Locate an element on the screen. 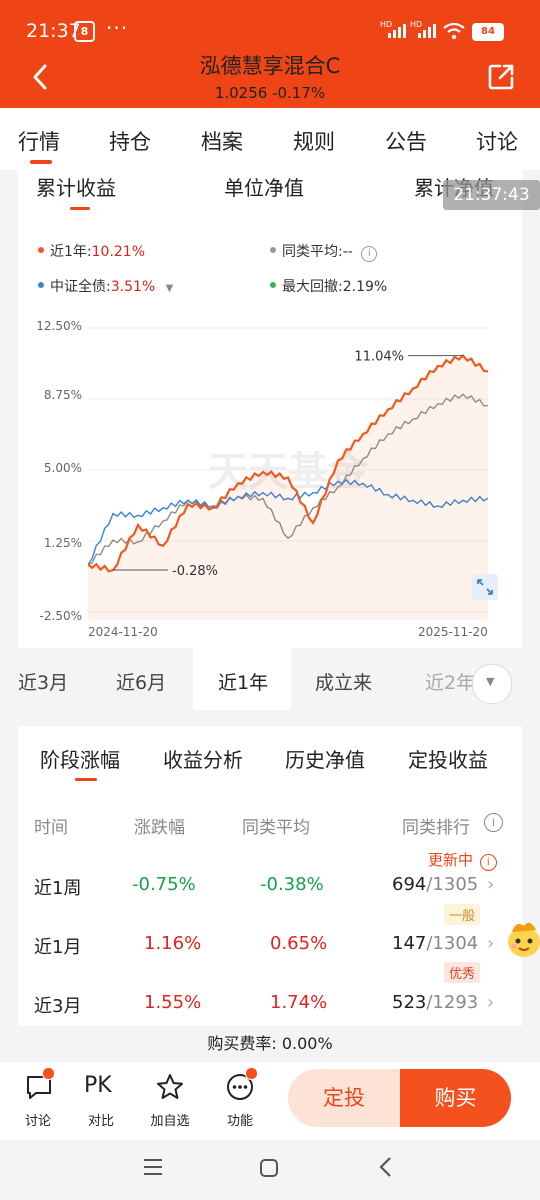 This screenshot has width=540, height=1200. row-period: 近3月 is located at coordinates (58, 1006).